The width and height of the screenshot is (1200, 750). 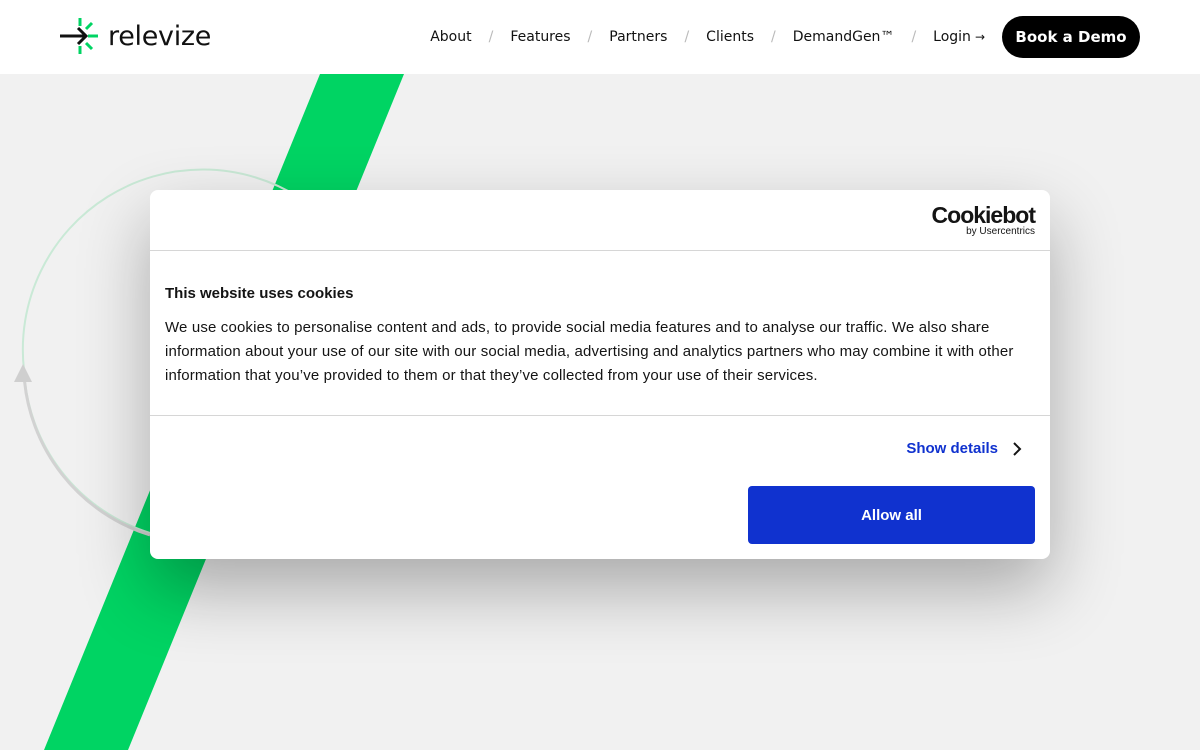 I want to click on nav-partners: Partners, so click(x=638, y=37).